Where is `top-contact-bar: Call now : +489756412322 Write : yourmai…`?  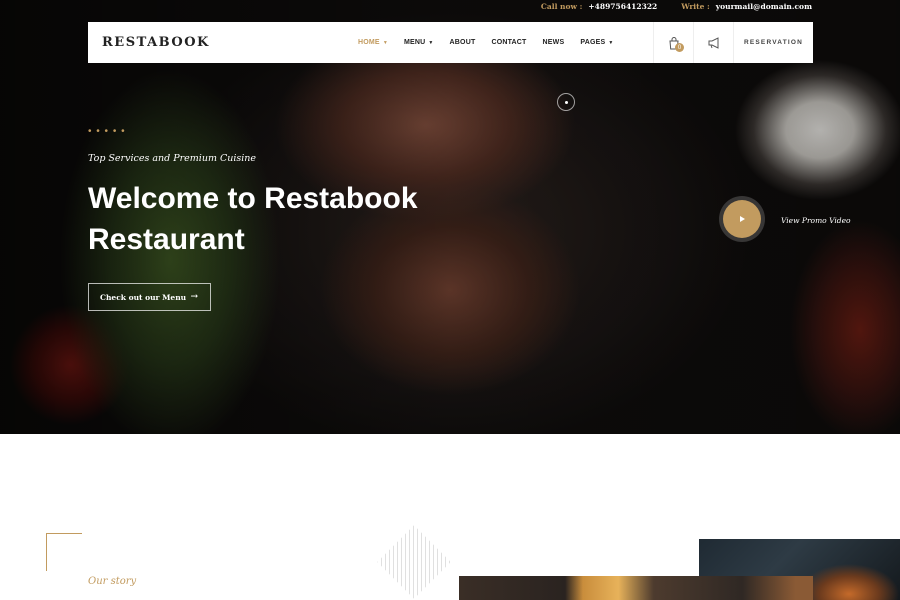
top-contact-bar: Call now : +489756412322 Write : yourmai… is located at coordinates (676, 6).